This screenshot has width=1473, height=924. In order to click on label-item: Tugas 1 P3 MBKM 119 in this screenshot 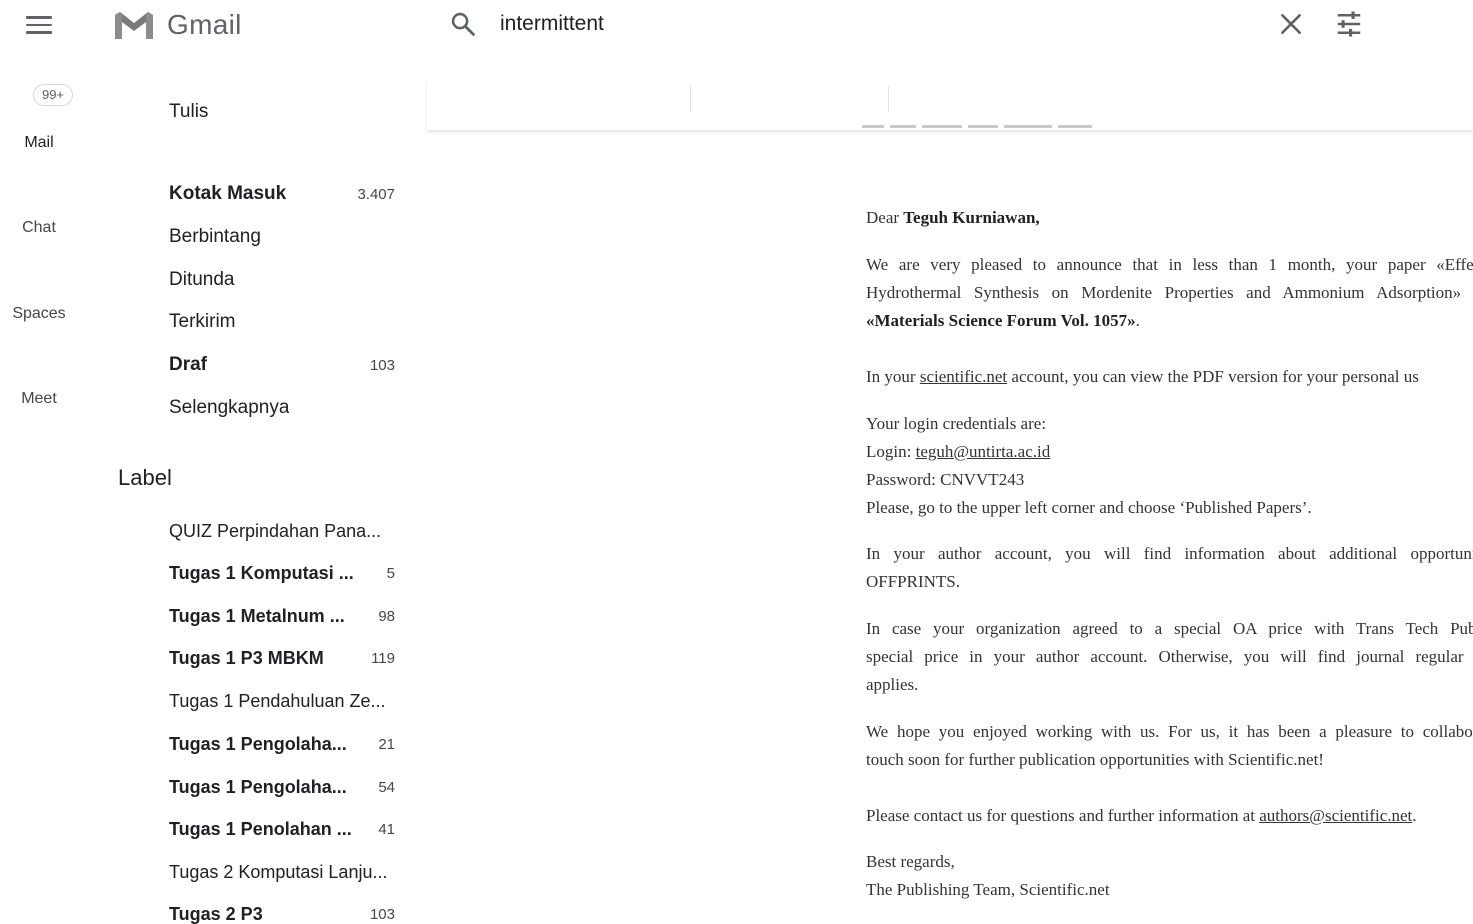, I will do `click(282, 658)`.